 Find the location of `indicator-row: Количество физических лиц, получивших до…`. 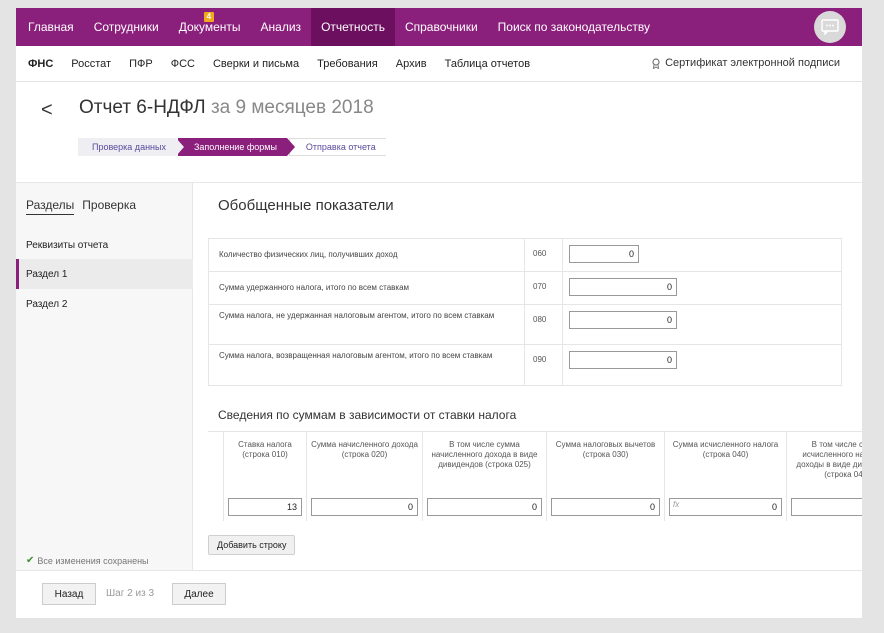

indicator-row: Количество физических лиц, получивших до… is located at coordinates (525, 255).